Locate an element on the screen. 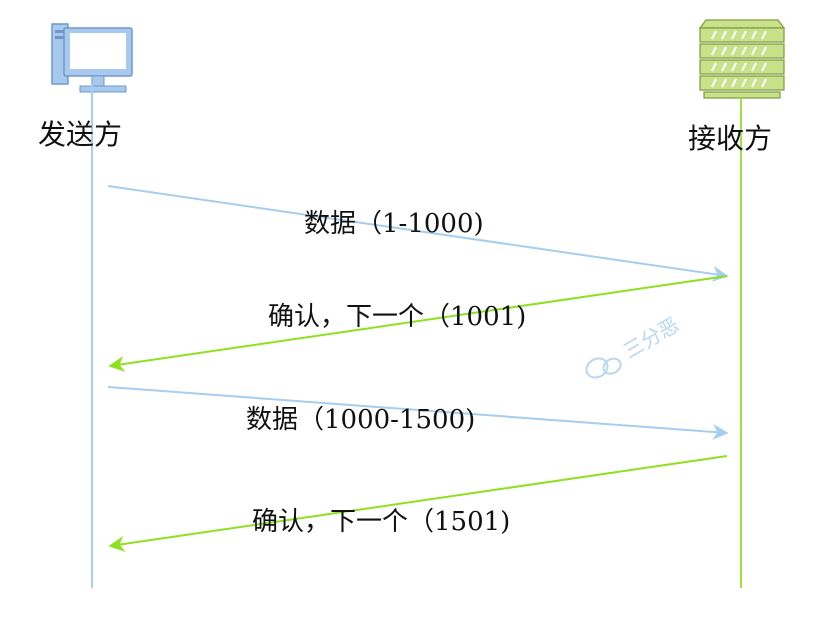 This screenshot has width=826, height=619. computer-icon is located at coordinates (92, 58).